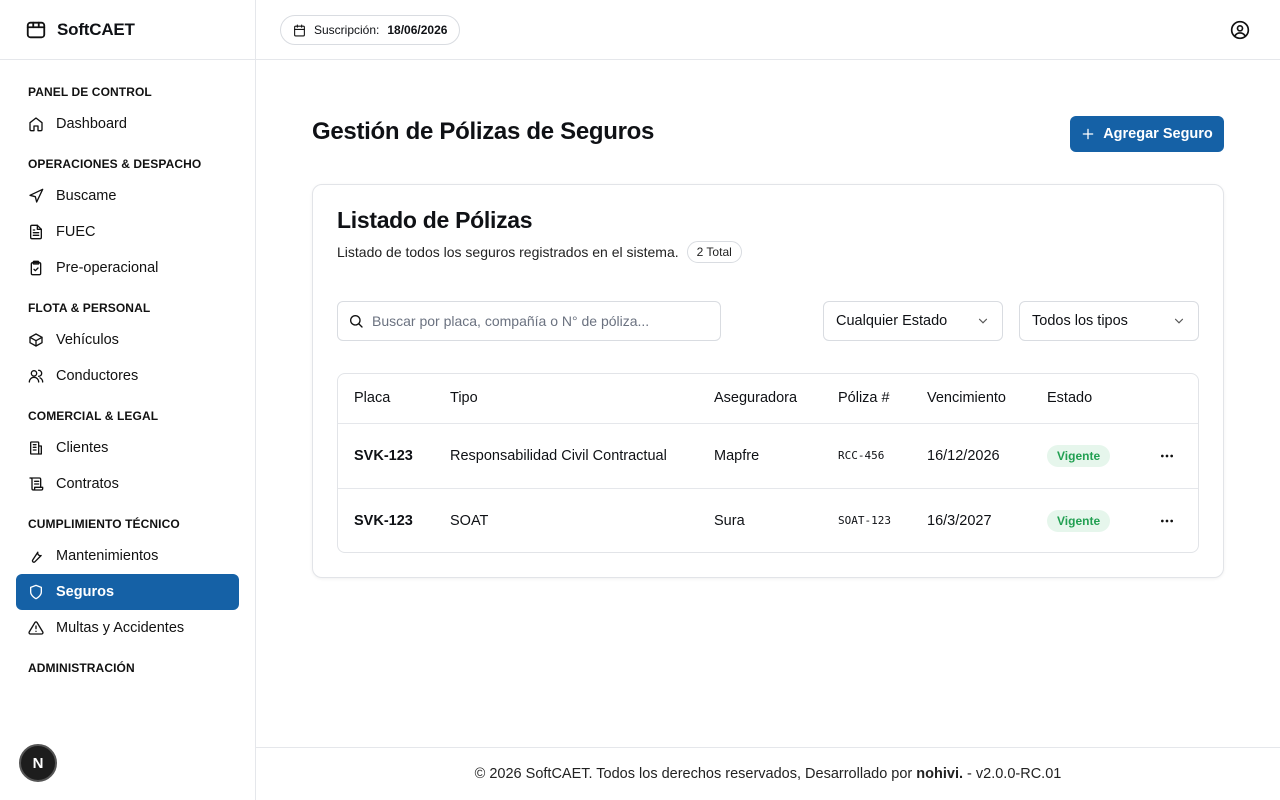  I want to click on sidebar-item-label: Seguros, so click(85, 592).